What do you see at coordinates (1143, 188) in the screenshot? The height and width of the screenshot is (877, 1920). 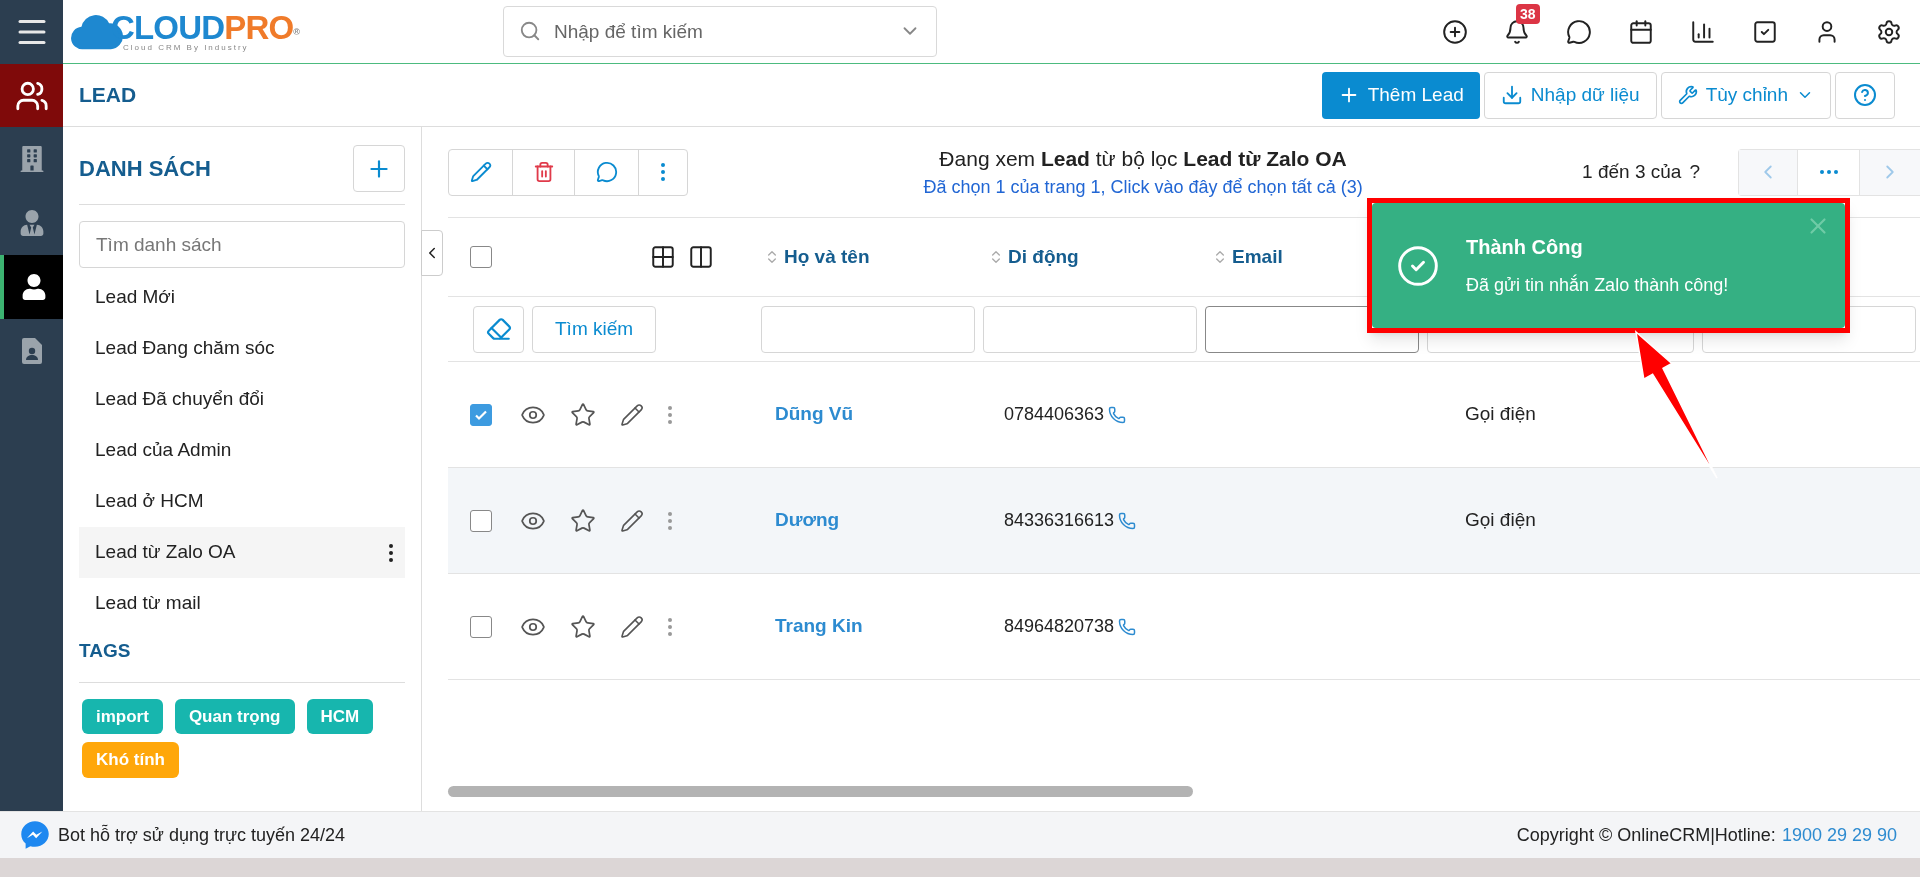 I see `select-all-link: Đã chọn 1 của trang 1, Click vào đây để chọn tất cả (3)` at bounding box center [1143, 188].